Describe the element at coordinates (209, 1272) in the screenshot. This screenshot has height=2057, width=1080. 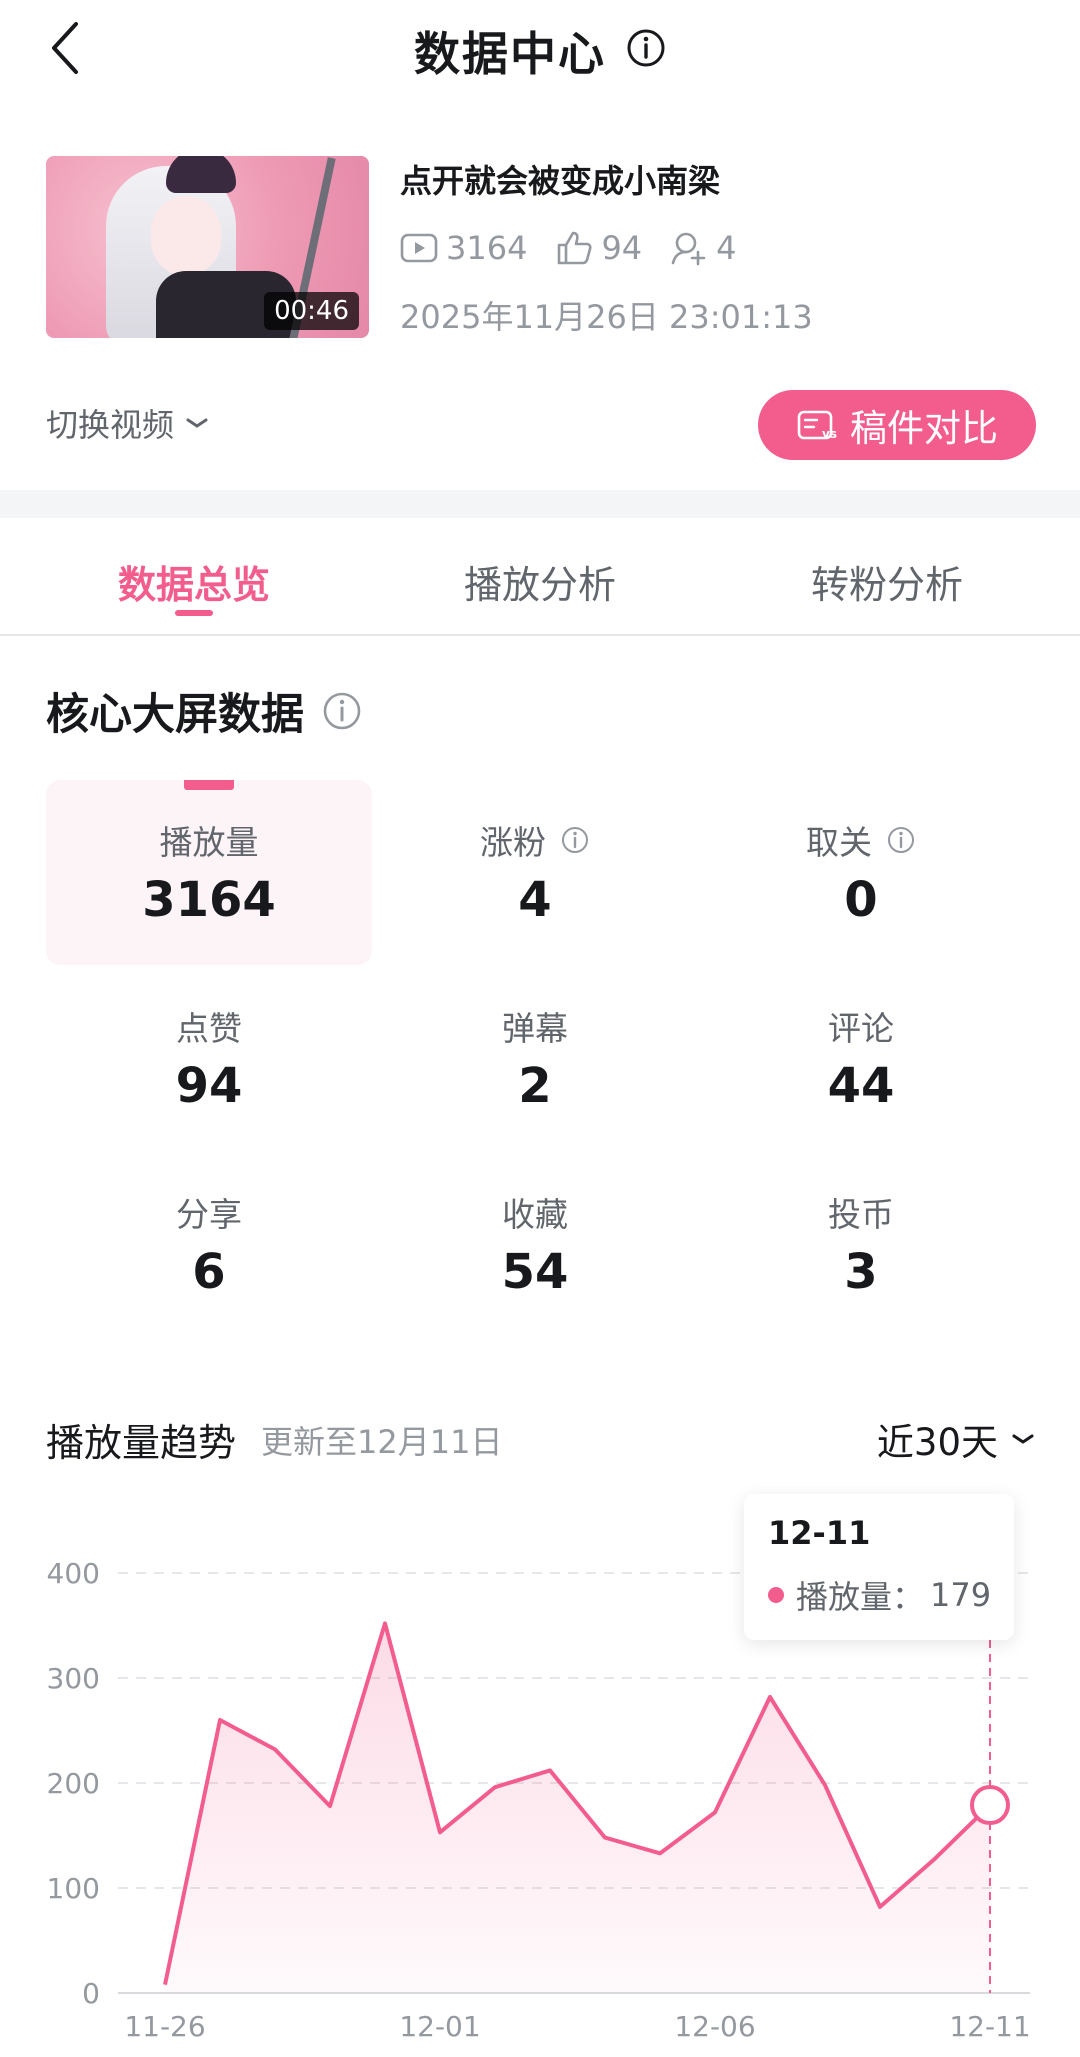
I see `metric-value: 6` at that location.